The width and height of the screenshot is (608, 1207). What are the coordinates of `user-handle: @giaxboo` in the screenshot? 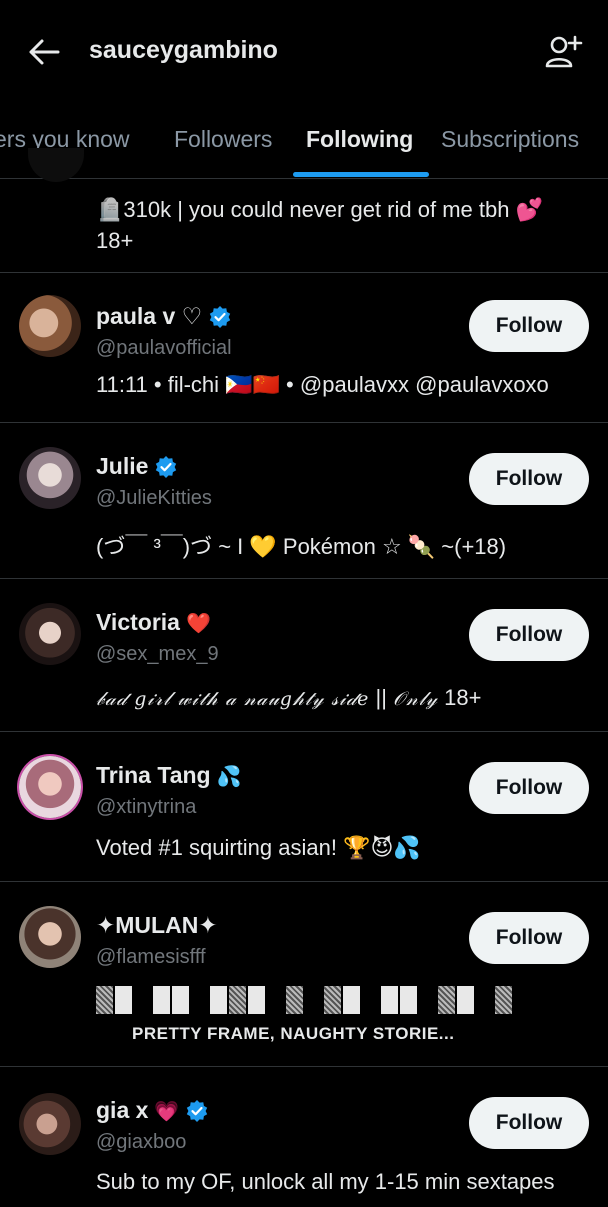 It's located at (141, 1142).